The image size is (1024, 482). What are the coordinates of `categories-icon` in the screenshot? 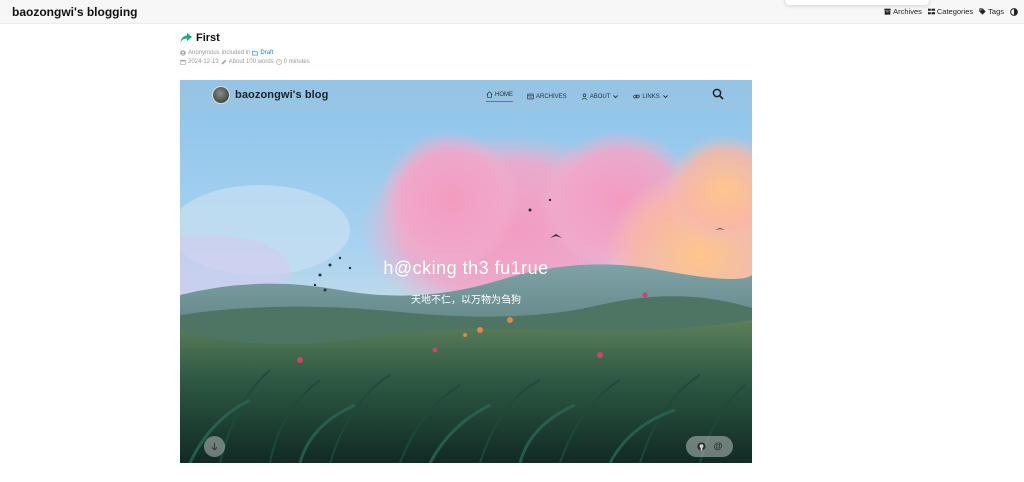 It's located at (931, 11).